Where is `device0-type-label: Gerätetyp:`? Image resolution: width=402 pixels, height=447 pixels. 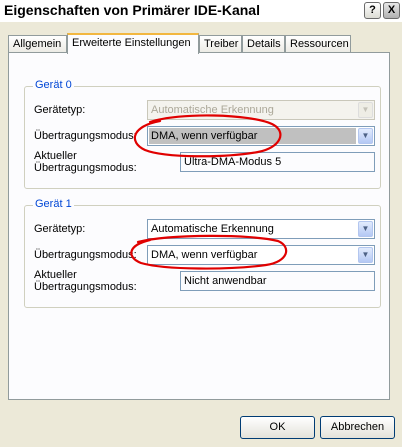
device0-type-label: Gerätetyp: is located at coordinates (60, 110).